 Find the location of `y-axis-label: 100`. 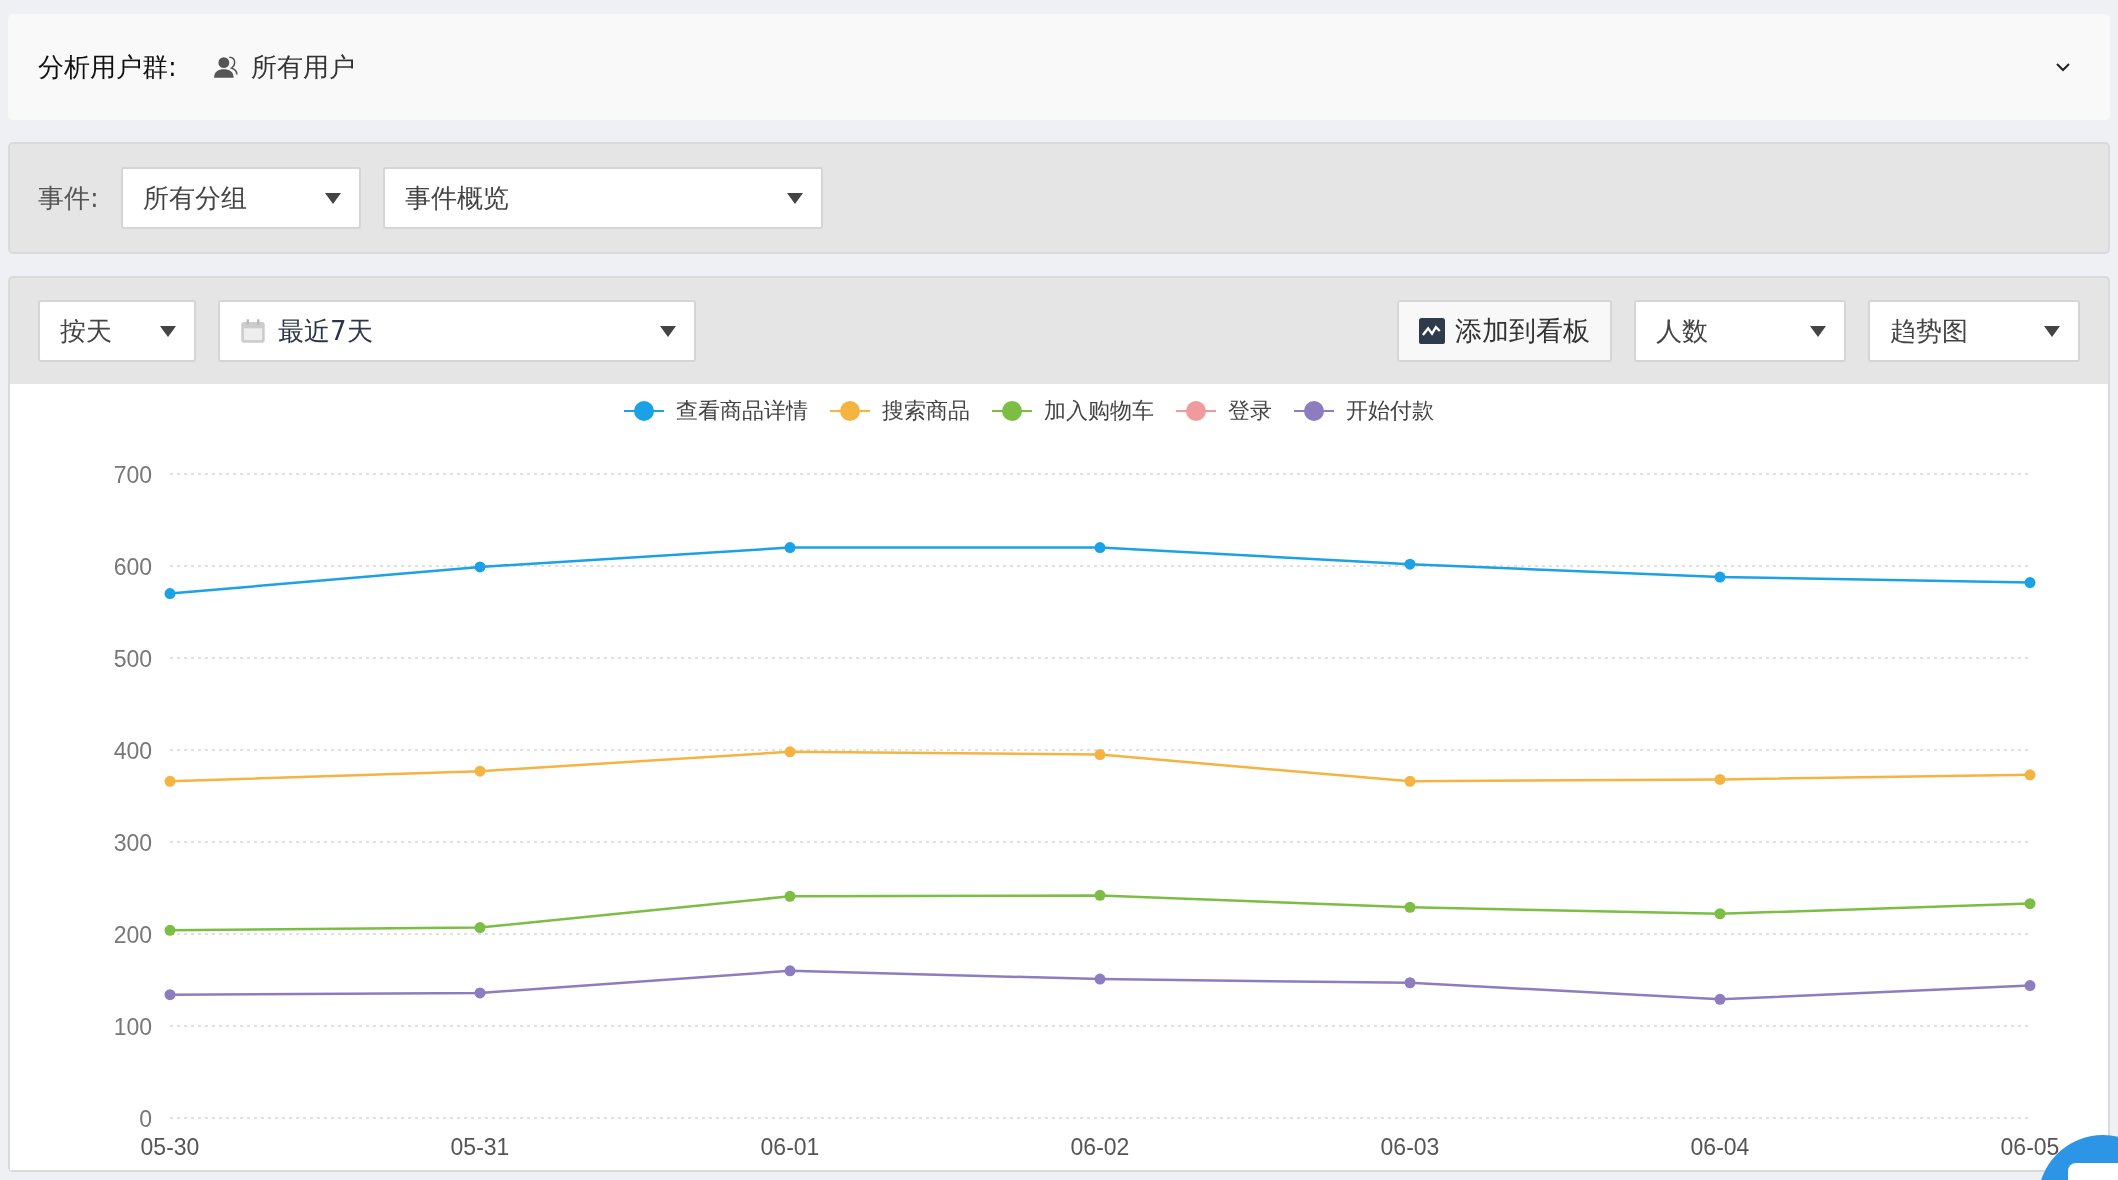

y-axis-label: 100 is located at coordinates (132, 1027).